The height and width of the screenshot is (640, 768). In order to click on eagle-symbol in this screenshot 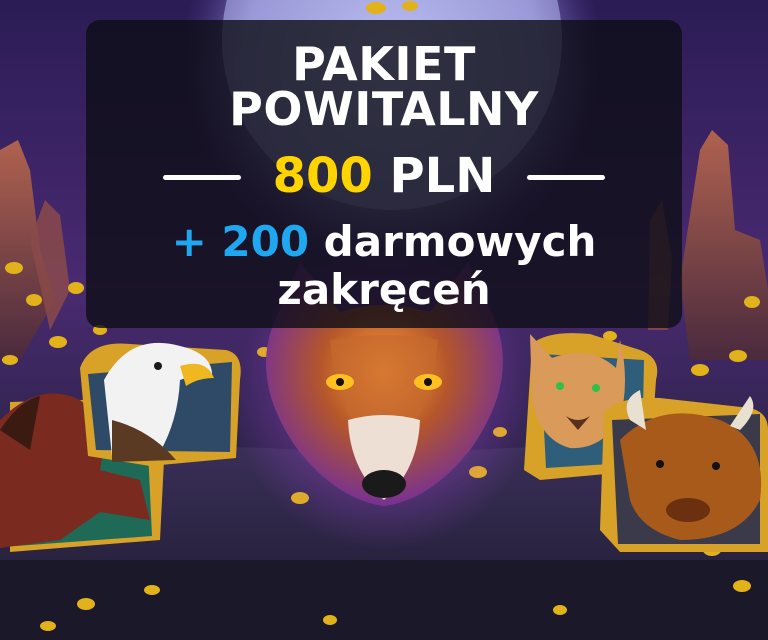, I will do `click(160, 404)`.